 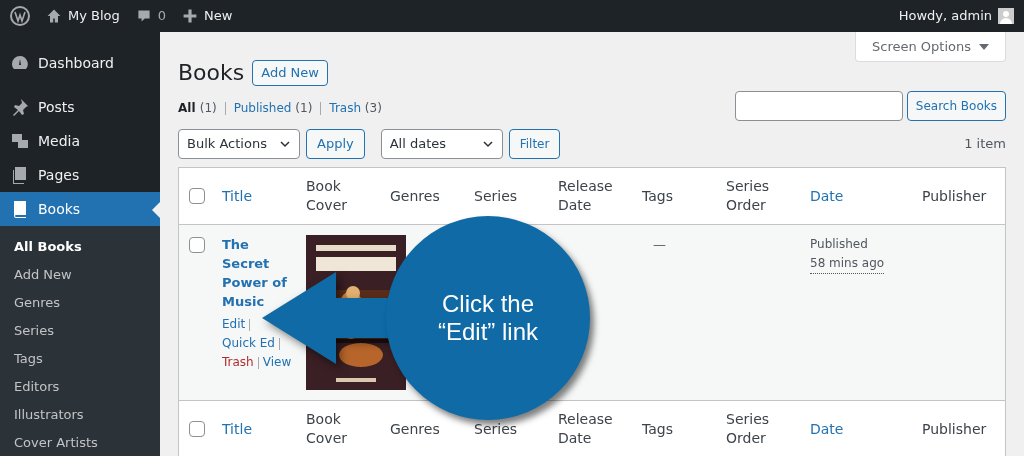 I want to click on filter-link: Published (1), so click(x=273, y=108).